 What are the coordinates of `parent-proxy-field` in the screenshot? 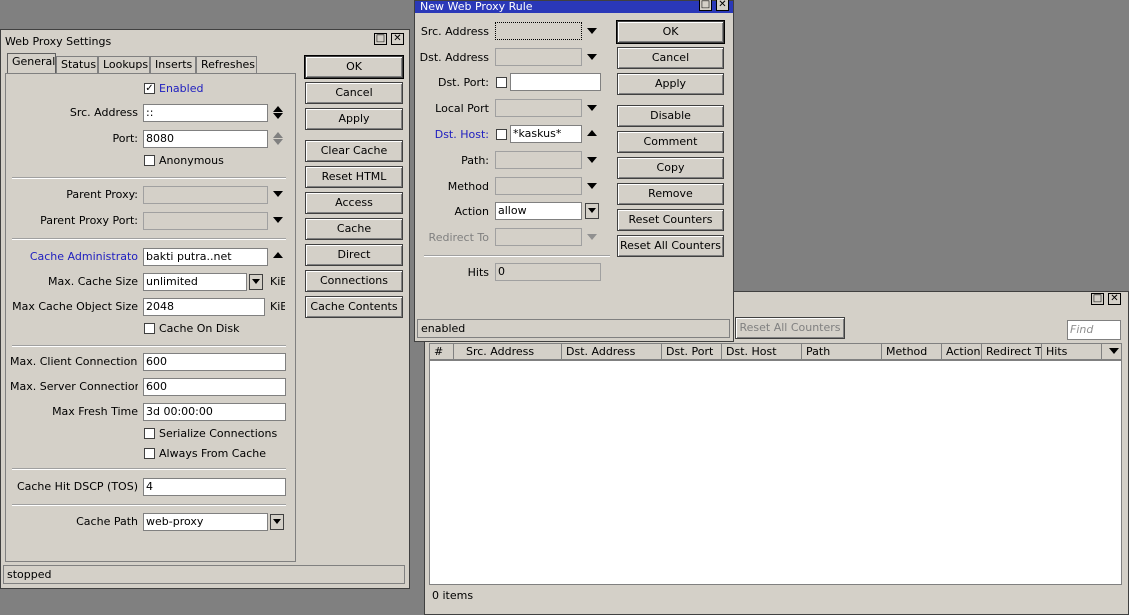 It's located at (205, 195).